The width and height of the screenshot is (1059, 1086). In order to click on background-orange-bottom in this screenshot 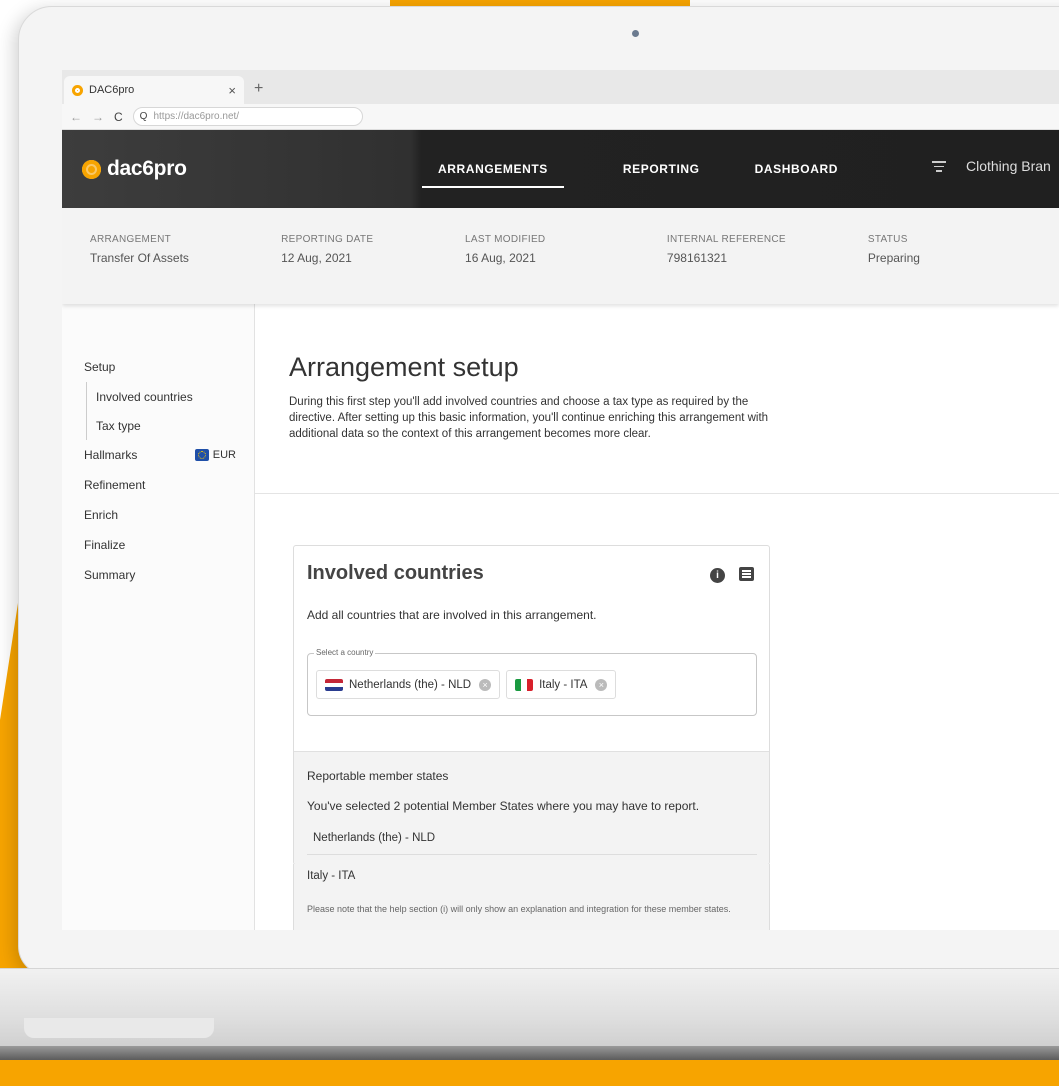, I will do `click(529, 1073)`.